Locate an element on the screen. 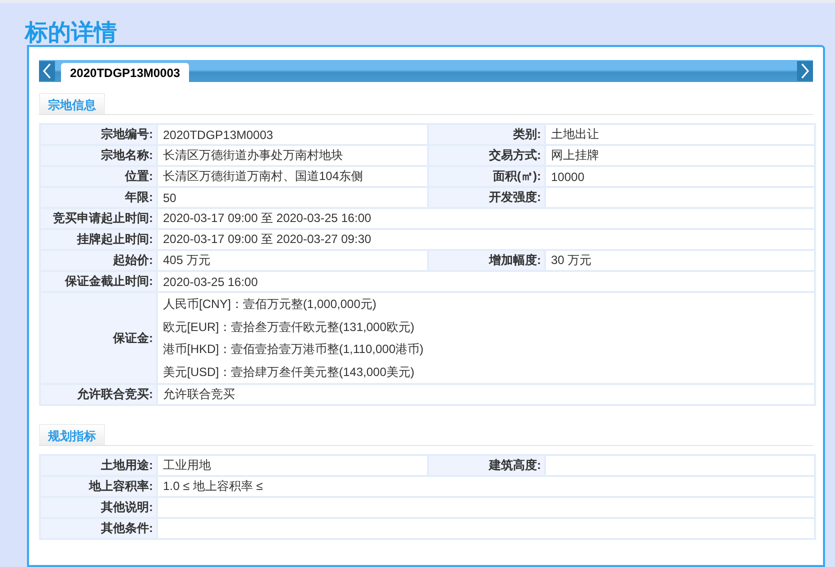 This screenshot has width=835, height=567. field-label: 增加幅度: is located at coordinates (486, 260).